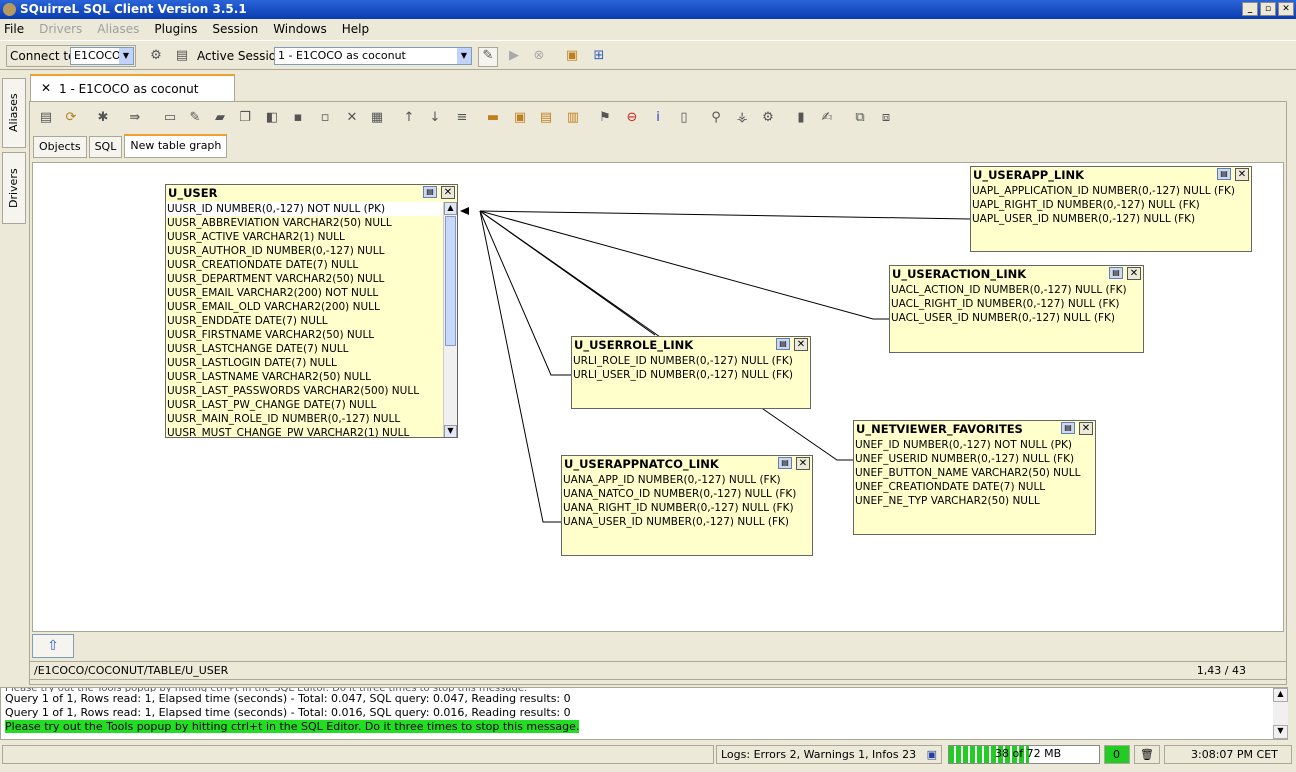  Describe the element at coordinates (256, 237) in the screenshot. I see `table-column: UUSR_ACTIVE VARCHAR2(1) NULL` at that location.